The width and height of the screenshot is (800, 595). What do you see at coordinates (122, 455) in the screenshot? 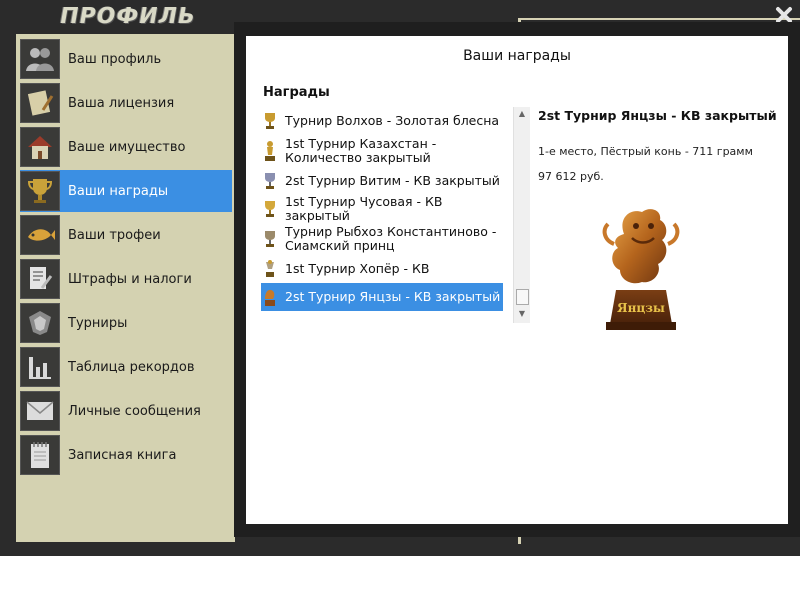
I see `sidebar-item-label: Записная книга` at bounding box center [122, 455].